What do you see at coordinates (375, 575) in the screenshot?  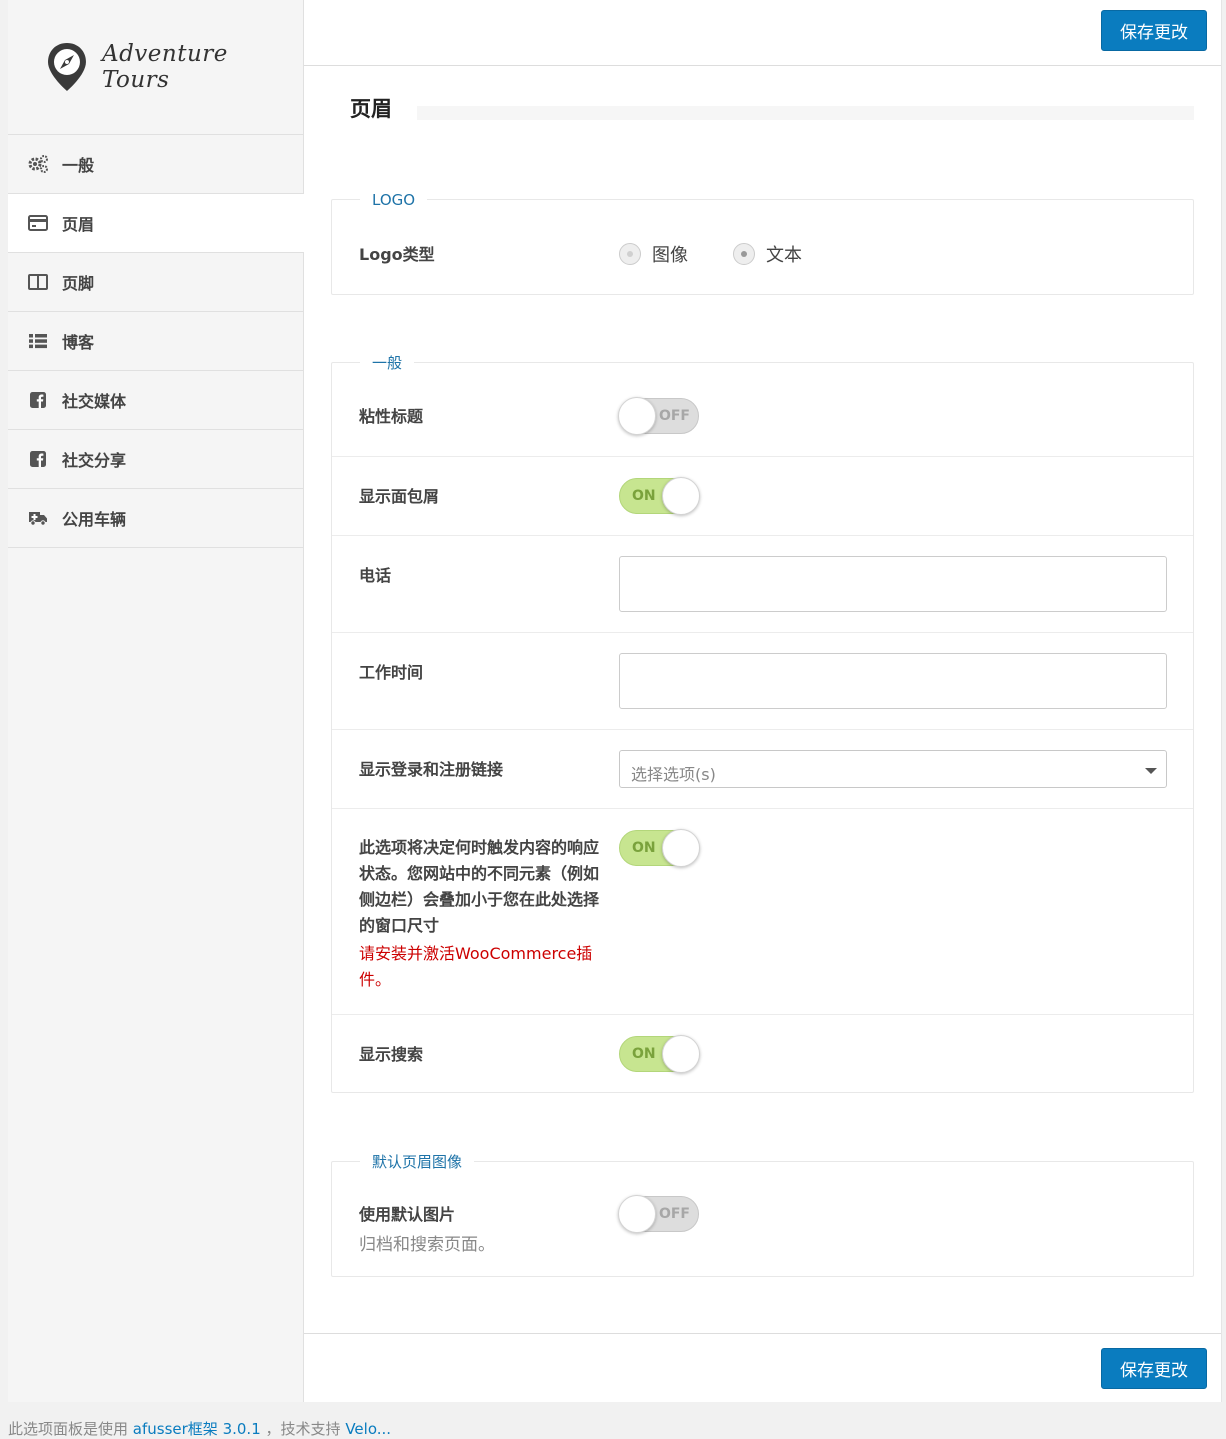 I see `phone-label: 电话` at bounding box center [375, 575].